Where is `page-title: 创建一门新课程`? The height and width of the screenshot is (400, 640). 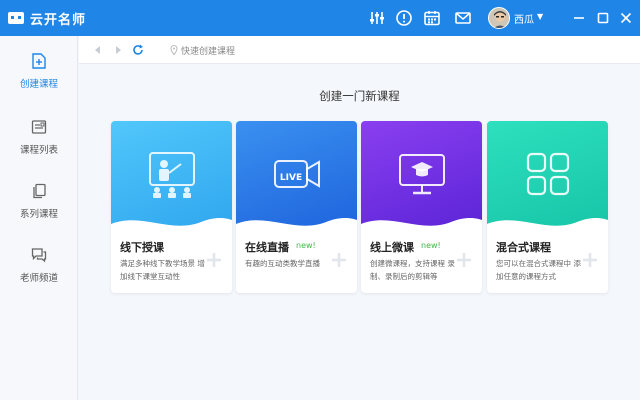 page-title: 创建一门新课程 is located at coordinates (359, 96).